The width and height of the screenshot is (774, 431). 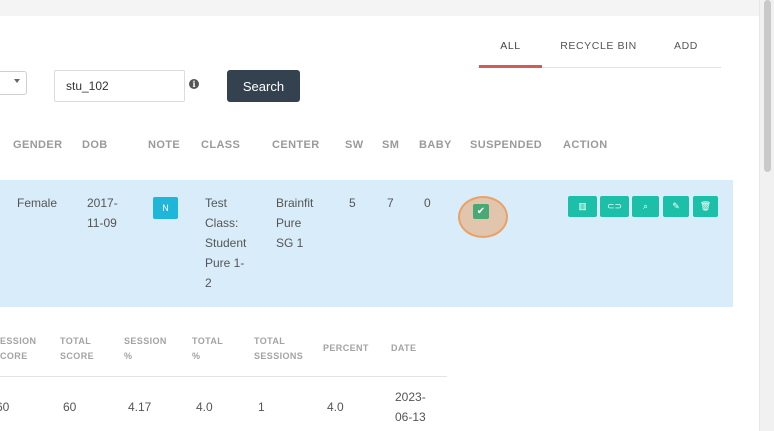 What do you see at coordinates (208, 348) in the screenshot?
I see `subheader-total-percent: TOTAL%` at bounding box center [208, 348].